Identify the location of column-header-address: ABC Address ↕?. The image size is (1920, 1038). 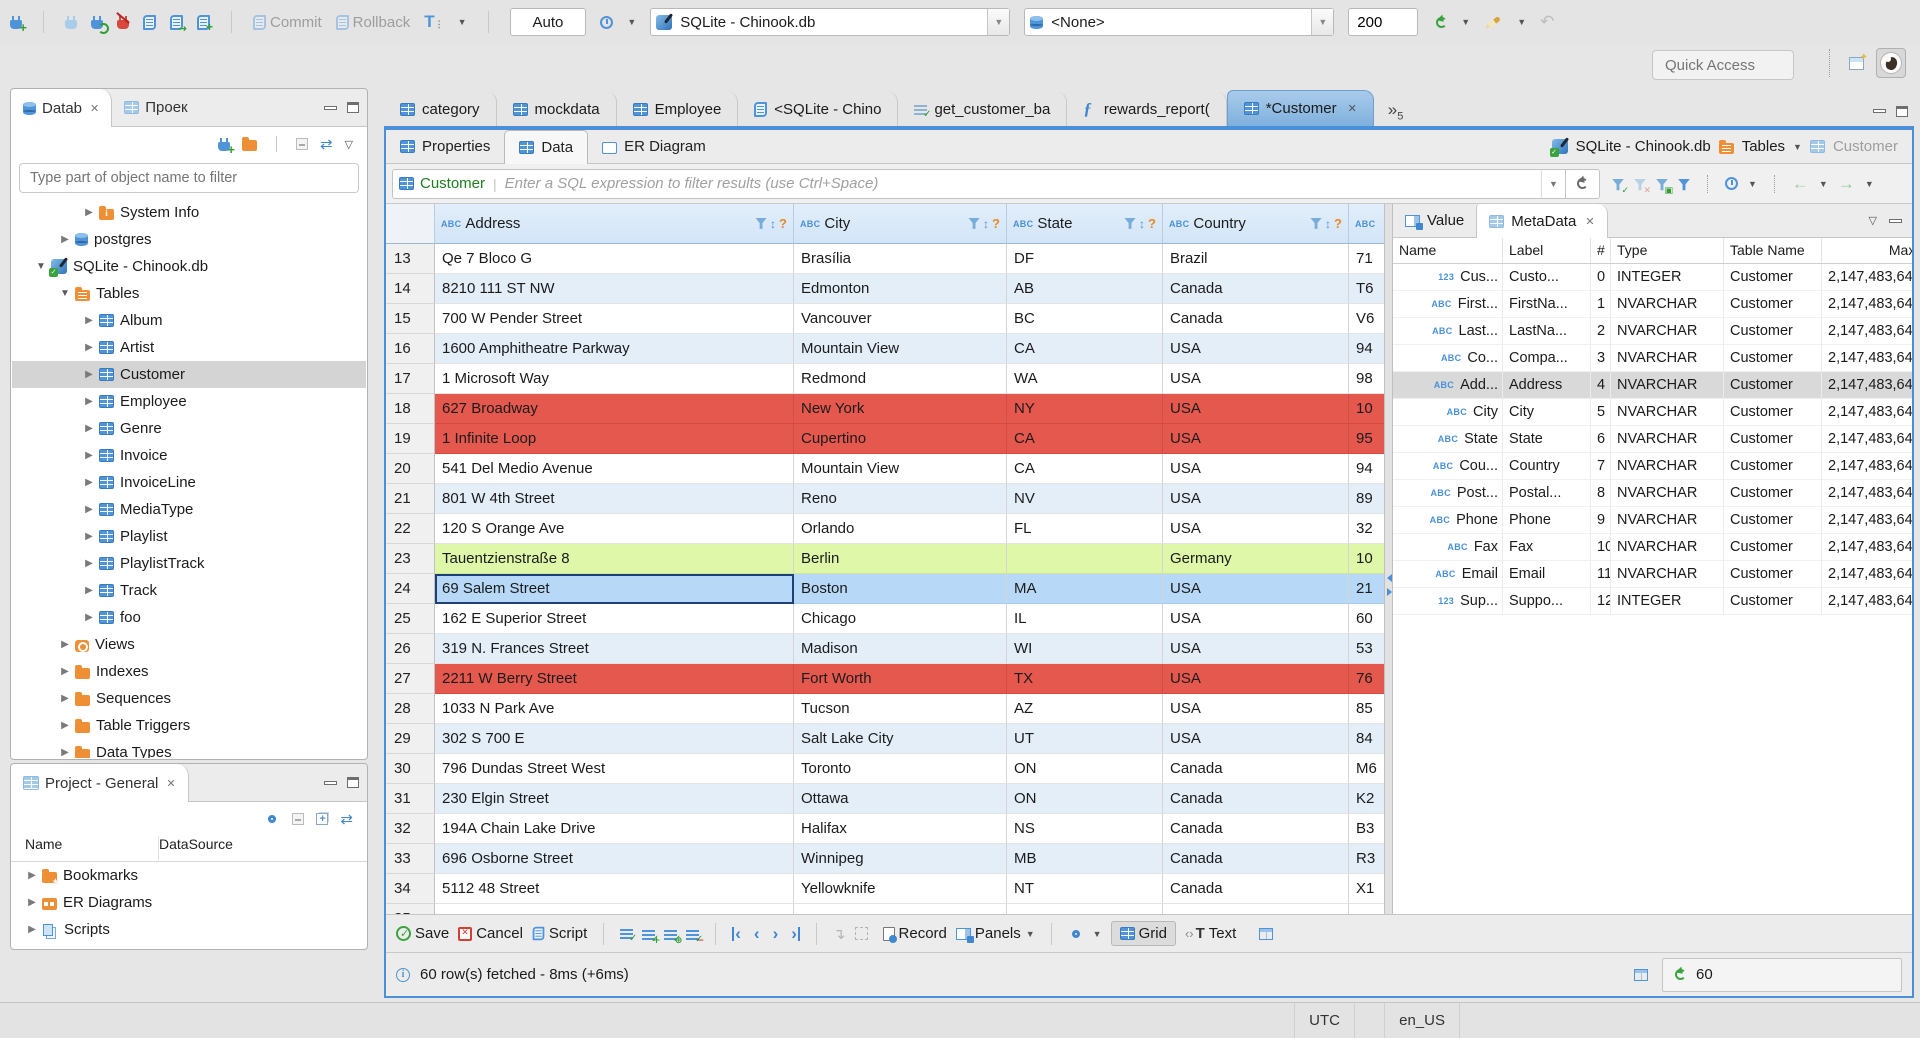
(614, 224).